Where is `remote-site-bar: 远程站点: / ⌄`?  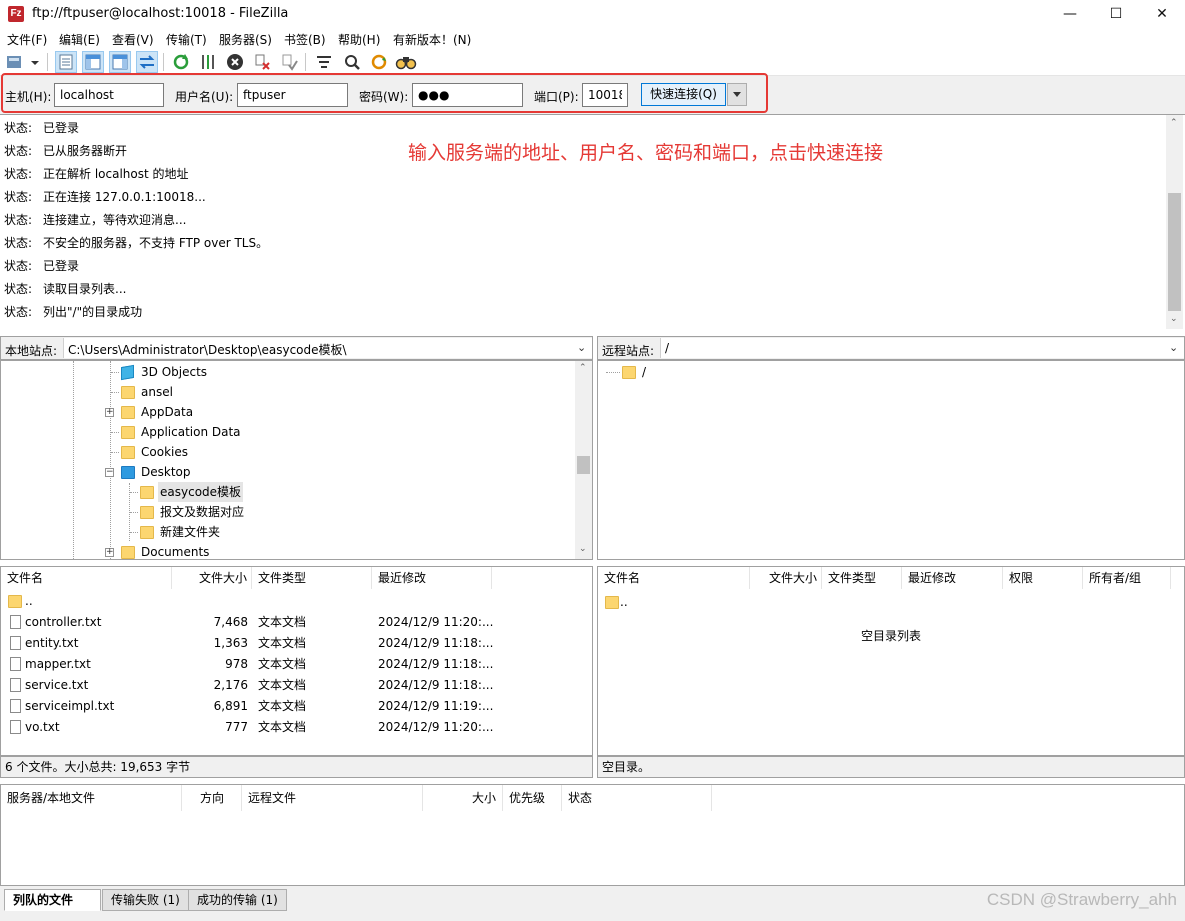
remote-site-bar: 远程站点: / ⌄ is located at coordinates (891, 348).